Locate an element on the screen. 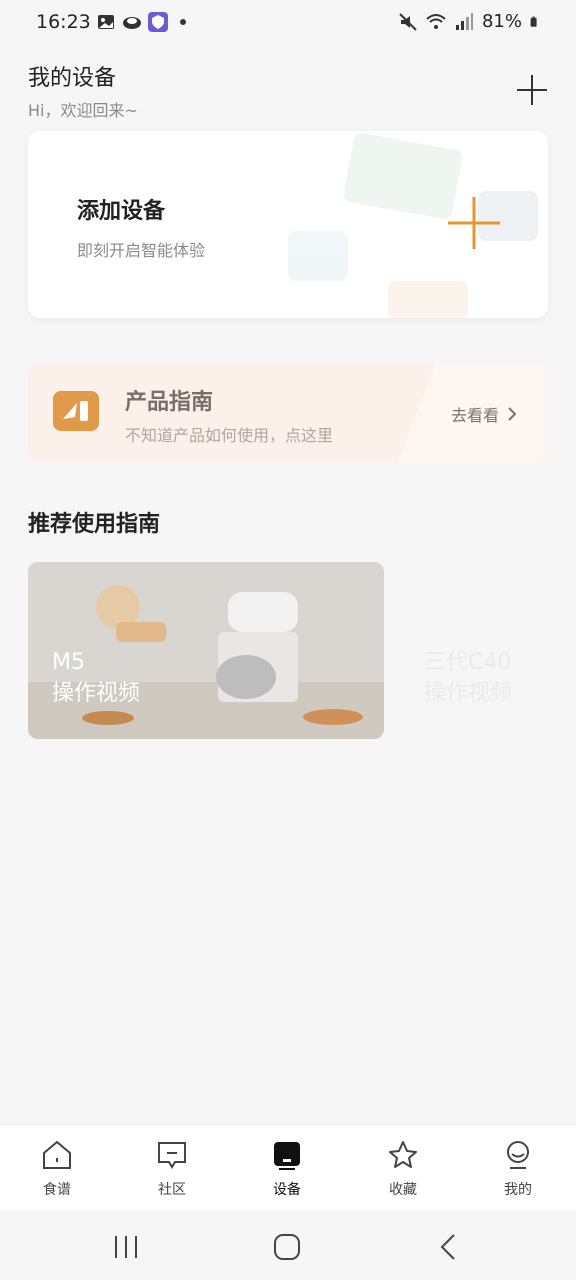  home-button-icon is located at coordinates (287, 1247).